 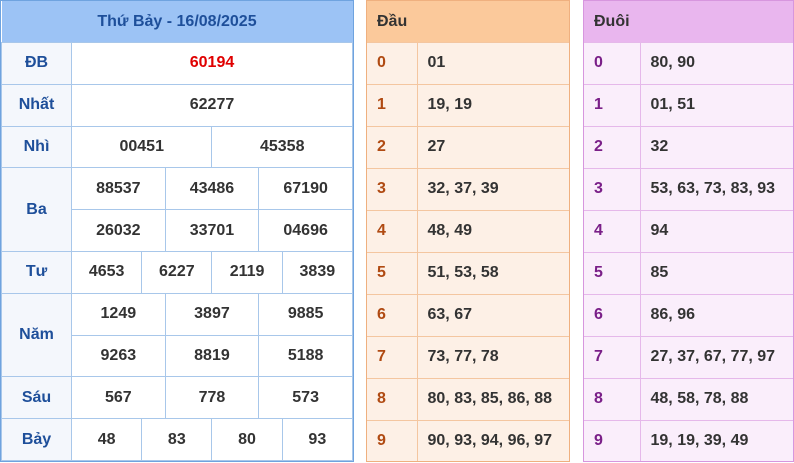 What do you see at coordinates (177, 439) in the screenshot?
I see `prize-row-bay: Bảy 48 83 80 93` at bounding box center [177, 439].